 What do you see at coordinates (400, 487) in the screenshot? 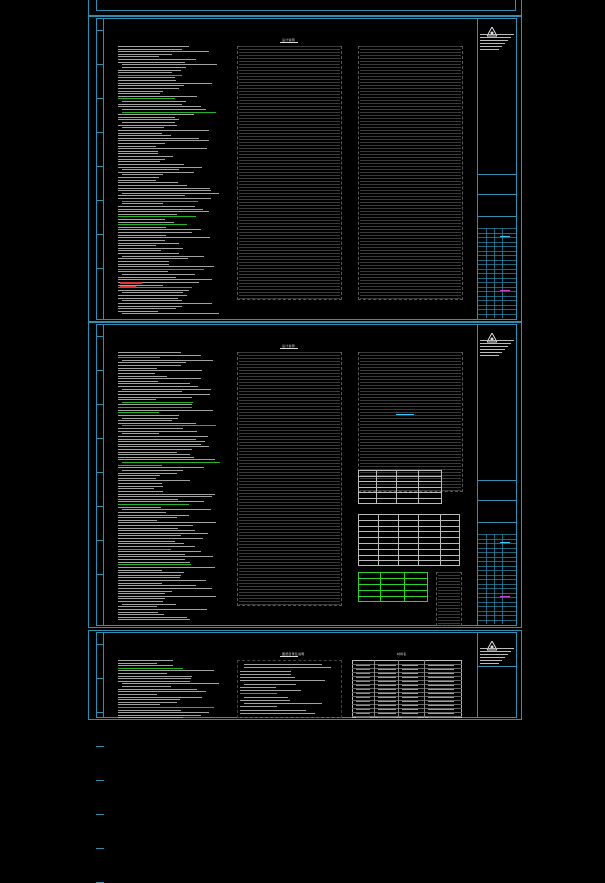
I see `sheet-2-table-1-row` at bounding box center [400, 487].